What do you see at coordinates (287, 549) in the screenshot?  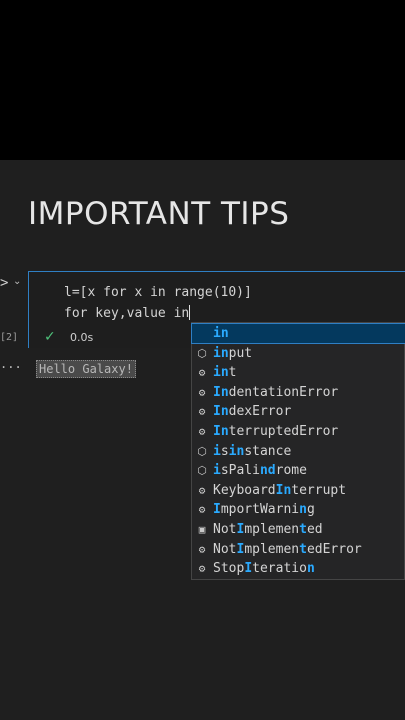 I see `suggestion-label: NotImplementedError` at bounding box center [287, 549].